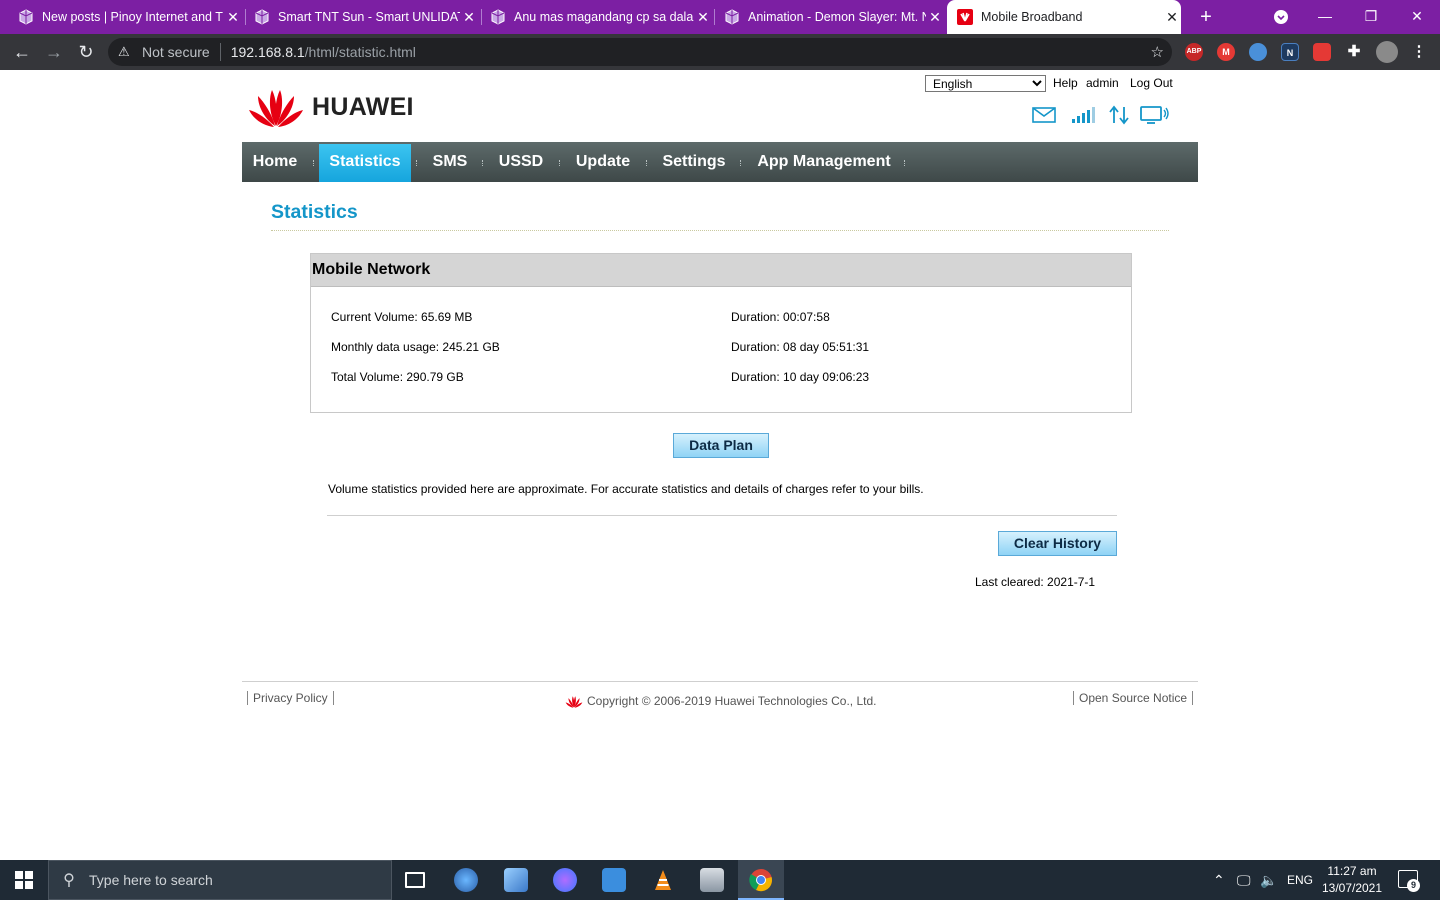 The height and width of the screenshot is (900, 1440). I want to click on nav-ussd: USSD, so click(521, 162).